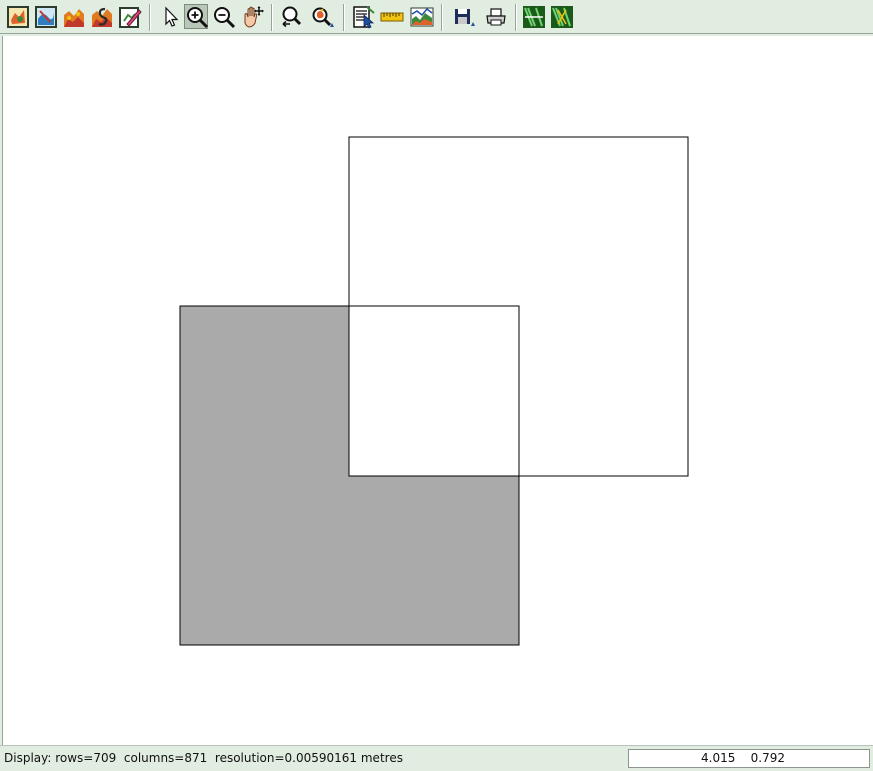  I want to click on measure-icon, so click(392, 17).